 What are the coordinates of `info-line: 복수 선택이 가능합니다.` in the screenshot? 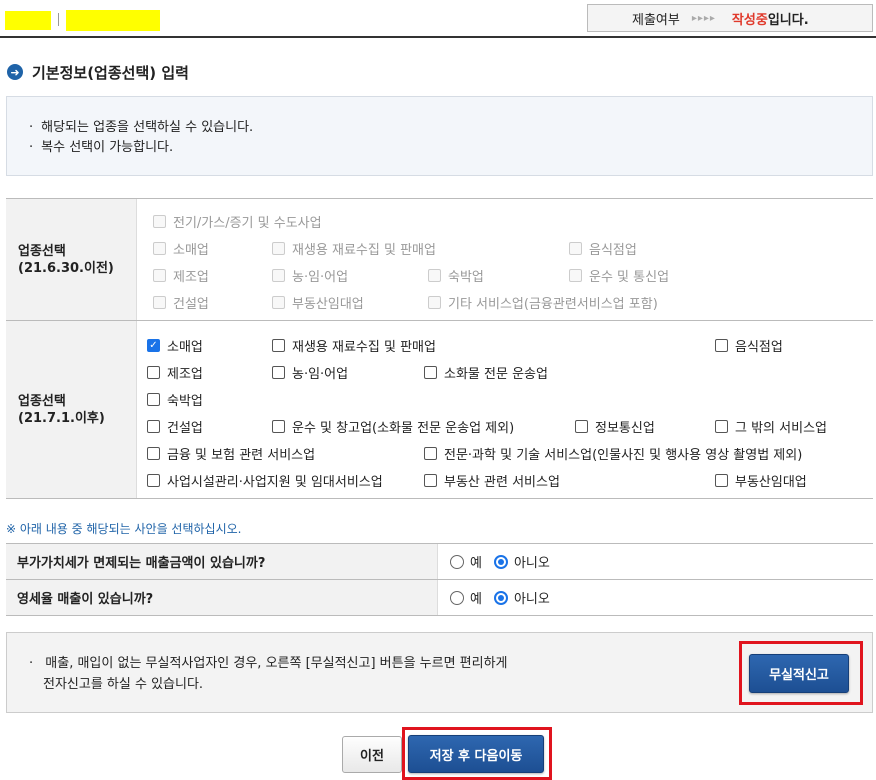 It's located at (450, 148).